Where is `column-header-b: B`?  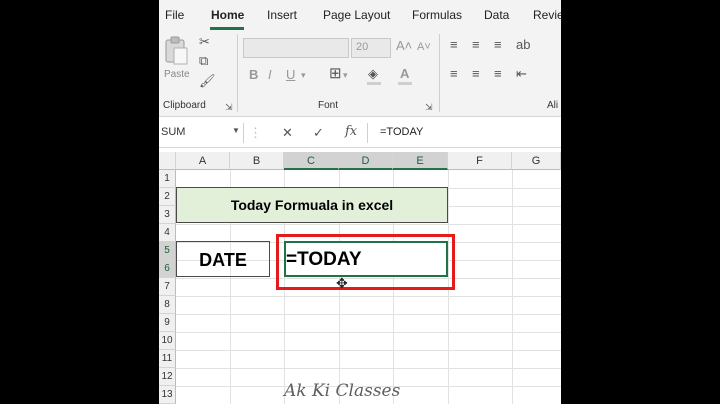
column-header-b: B is located at coordinates (257, 161).